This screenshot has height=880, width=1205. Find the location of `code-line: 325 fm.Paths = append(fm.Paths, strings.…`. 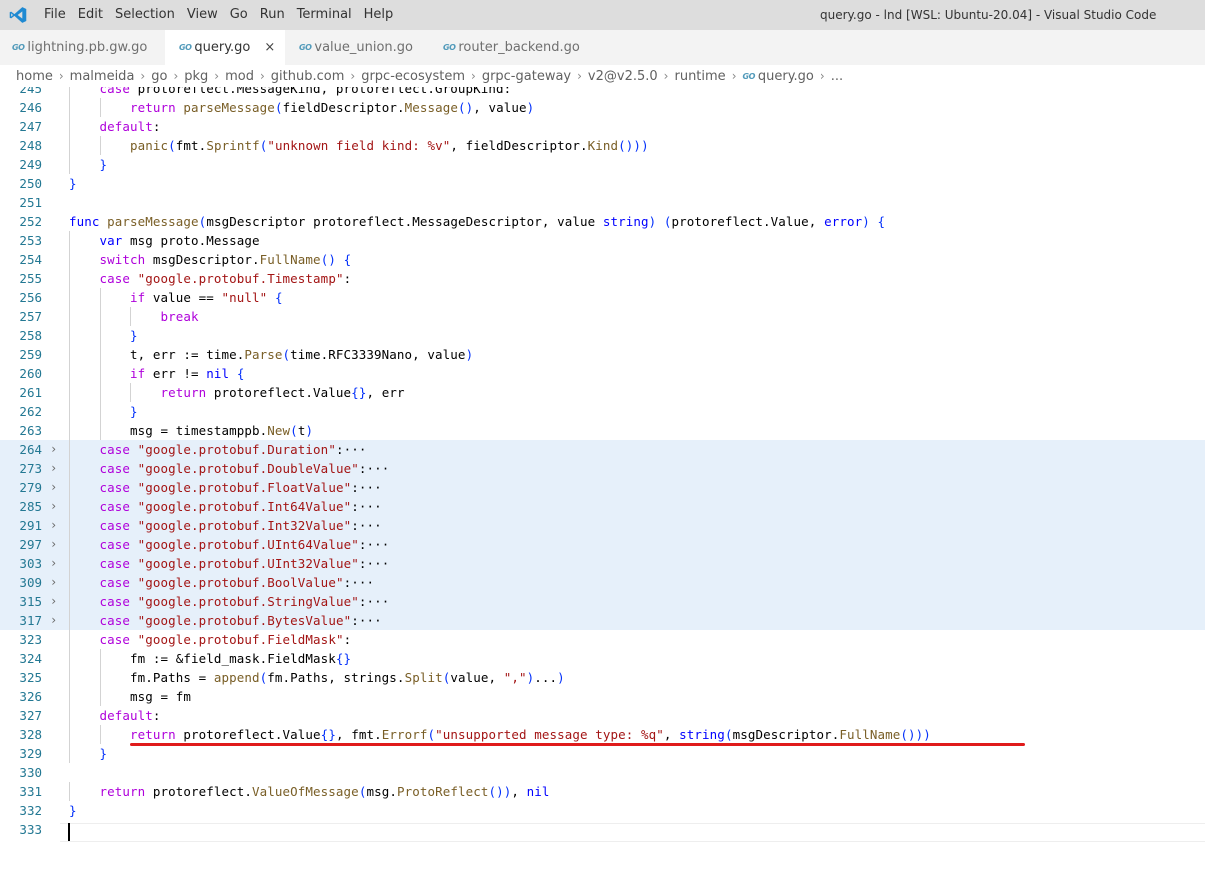

code-line: 325 fm.Paths = append(fm.Paths, strings.… is located at coordinates (602, 677).